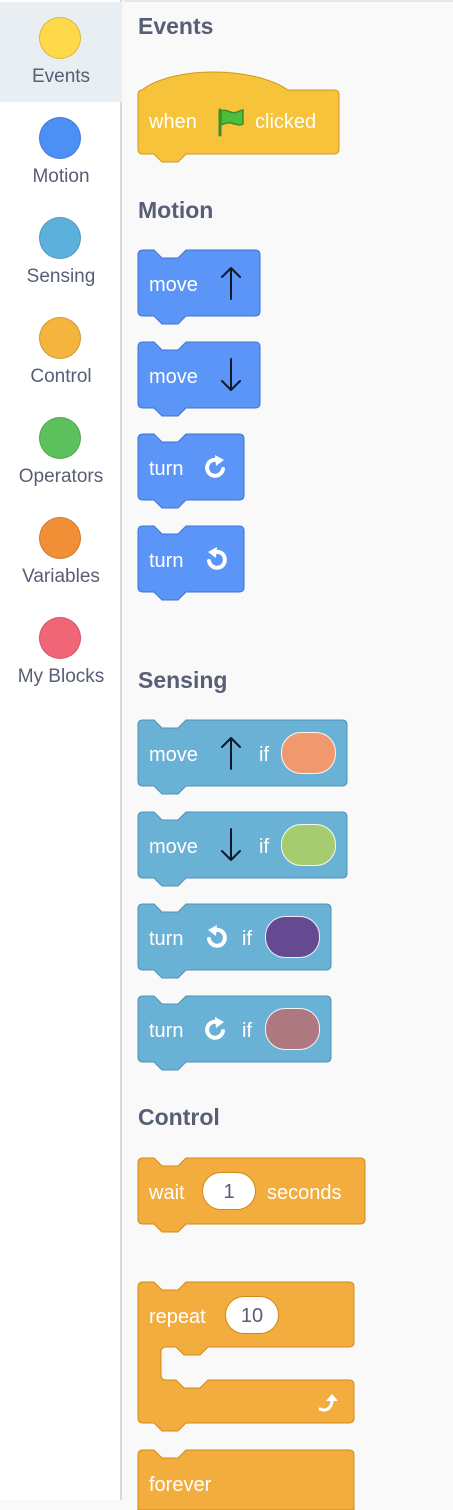  What do you see at coordinates (199, 381) in the screenshot?
I see `move-down-block: move` at bounding box center [199, 381].